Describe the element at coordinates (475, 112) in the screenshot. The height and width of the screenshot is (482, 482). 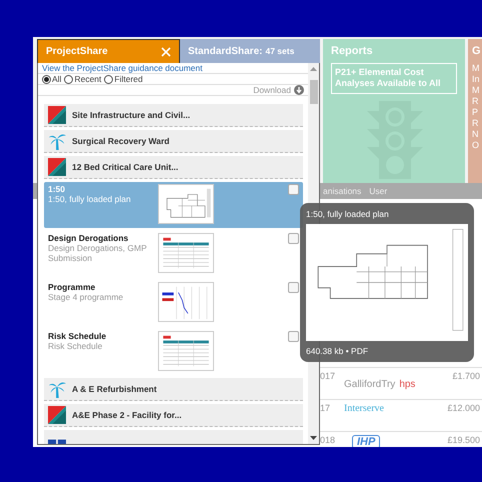
I see `side-tile-line: P` at that location.